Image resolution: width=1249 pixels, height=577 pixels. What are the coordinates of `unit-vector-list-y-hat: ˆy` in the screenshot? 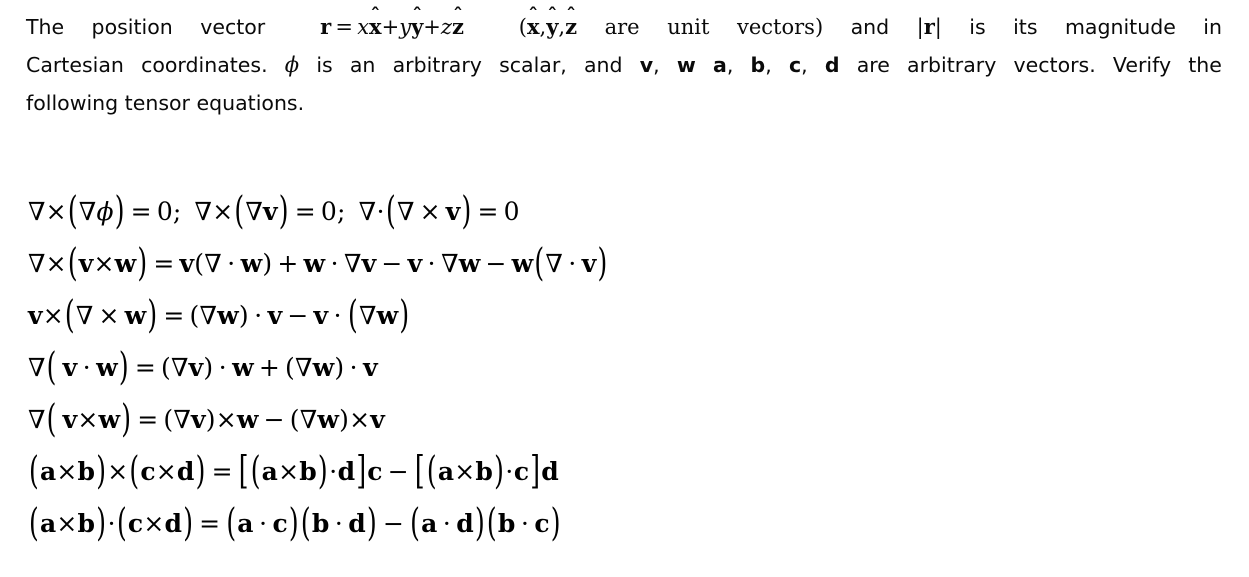 It's located at (552, 21).